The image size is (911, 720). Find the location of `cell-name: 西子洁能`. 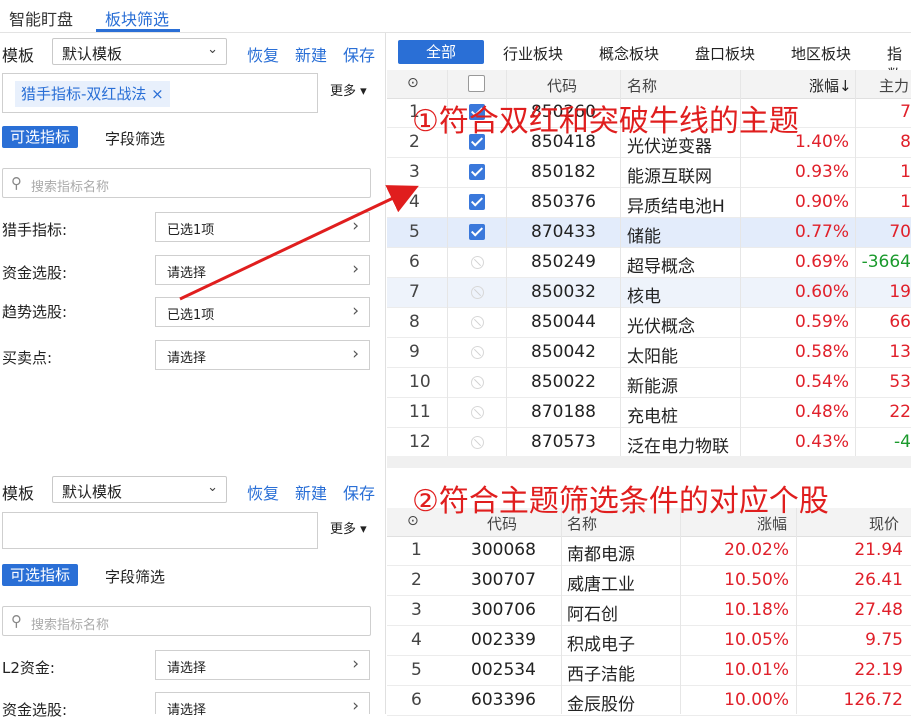

cell-name: 西子洁能 is located at coordinates (601, 675).